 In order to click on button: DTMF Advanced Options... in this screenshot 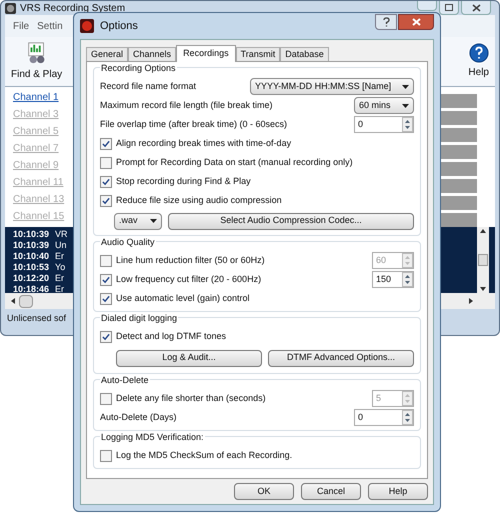, I will do `click(341, 358)`.